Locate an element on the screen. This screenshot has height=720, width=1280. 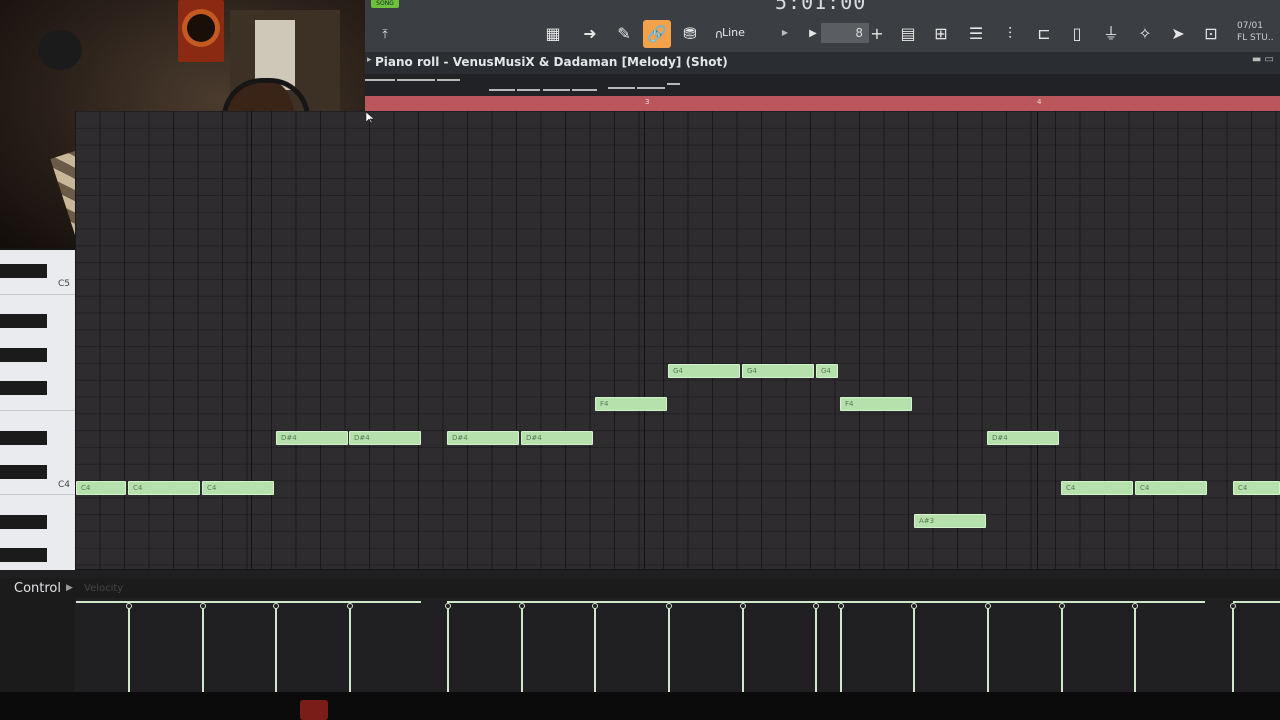
pencil-icon: ✎ is located at coordinates (624, 34).